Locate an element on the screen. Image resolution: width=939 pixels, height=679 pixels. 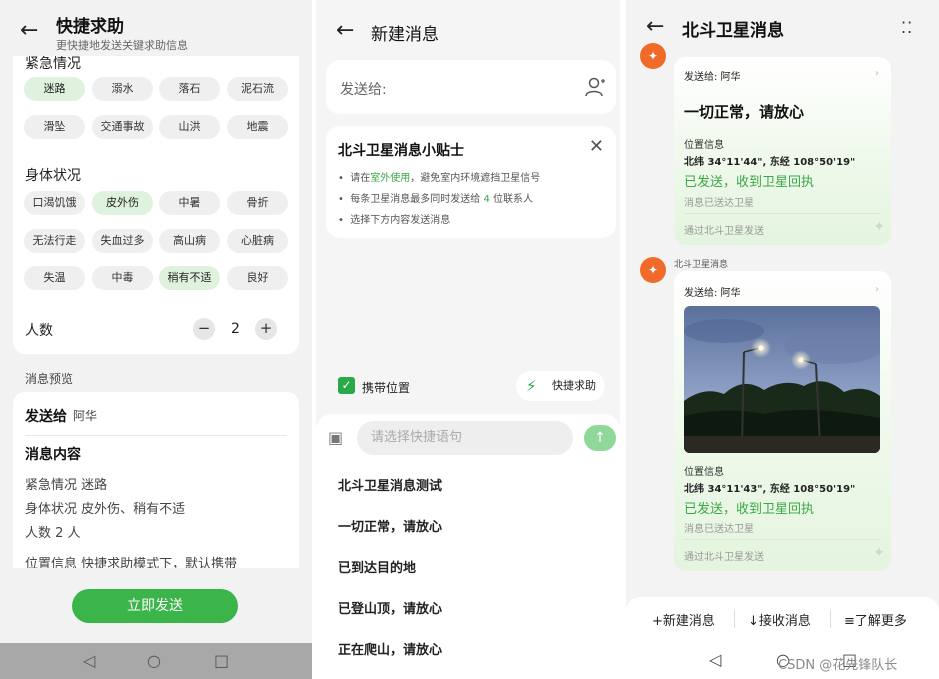
action-bar: +新建消息 ↓接收消息 ≡了解更多 is located at coordinates (782, 619).